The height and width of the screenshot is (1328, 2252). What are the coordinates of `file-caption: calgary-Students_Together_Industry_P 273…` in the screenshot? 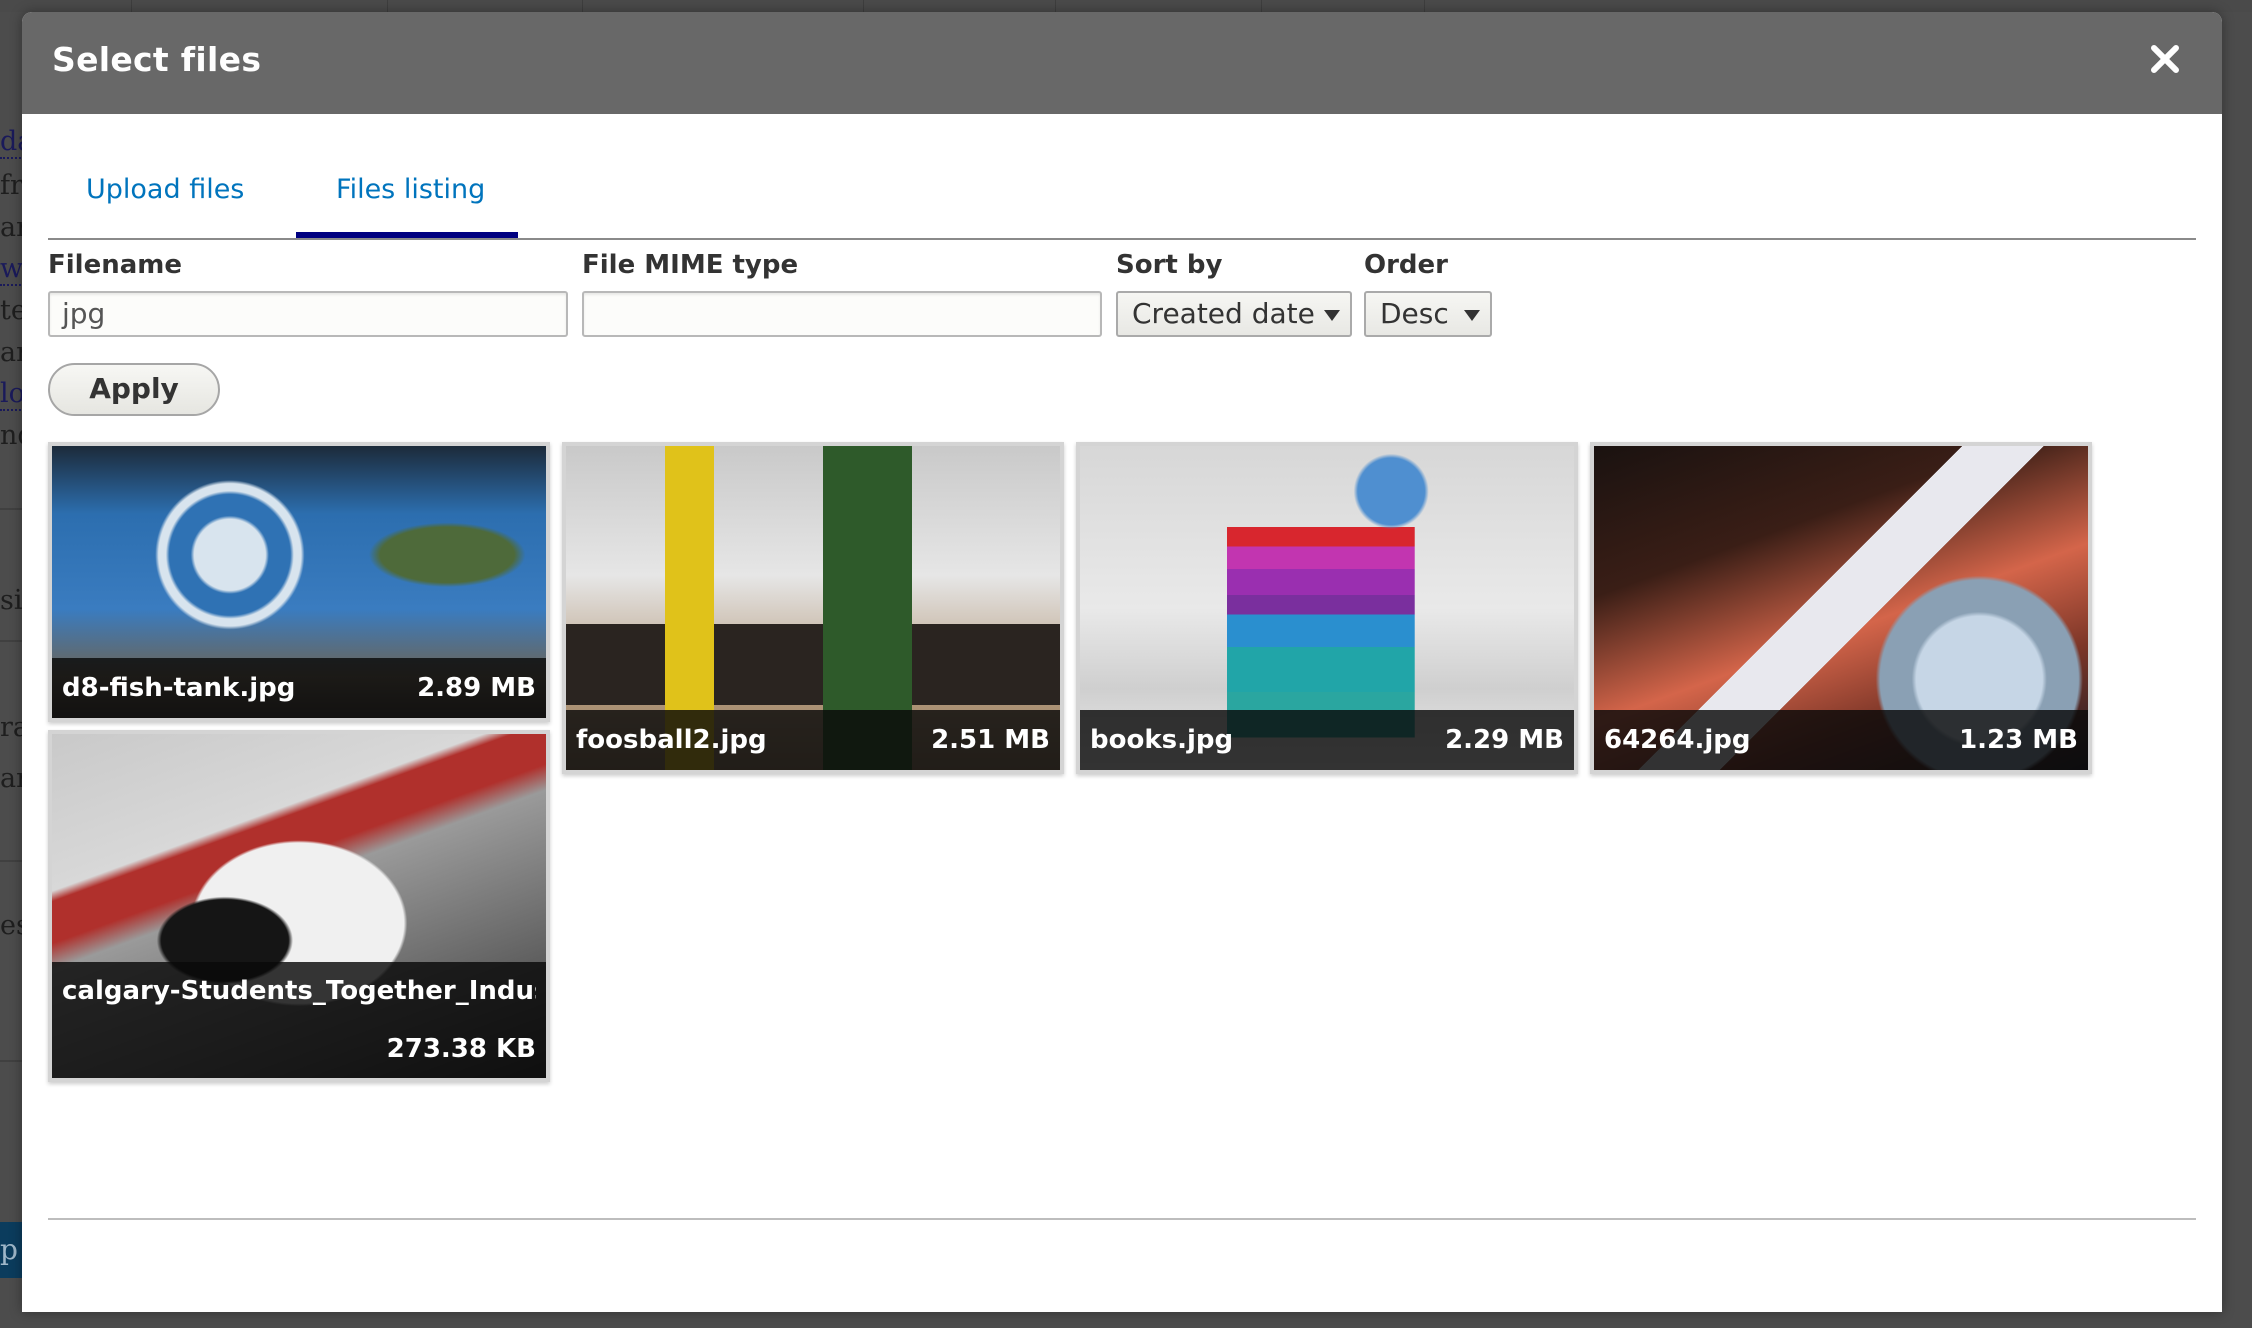 It's located at (299, 1020).